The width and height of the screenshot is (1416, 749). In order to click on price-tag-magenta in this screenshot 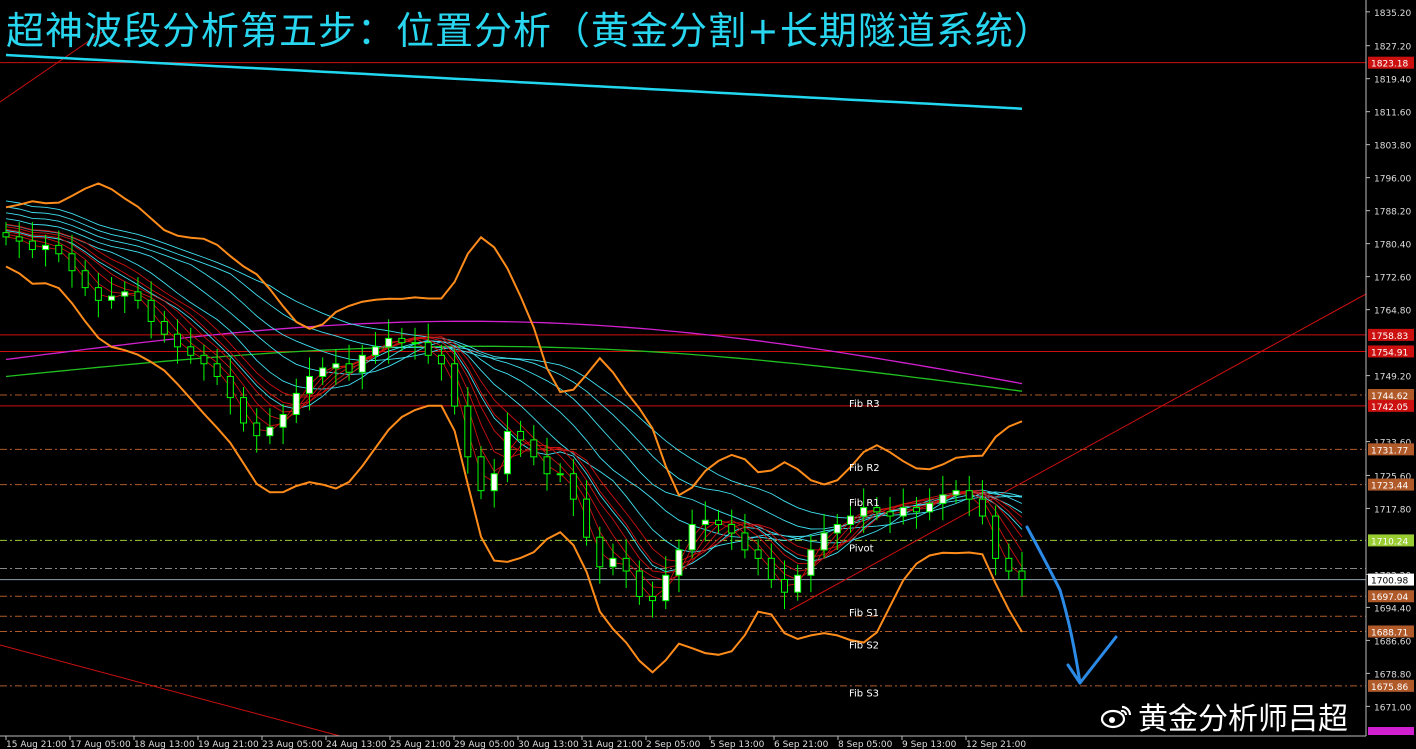, I will do `click(1391, 731)`.